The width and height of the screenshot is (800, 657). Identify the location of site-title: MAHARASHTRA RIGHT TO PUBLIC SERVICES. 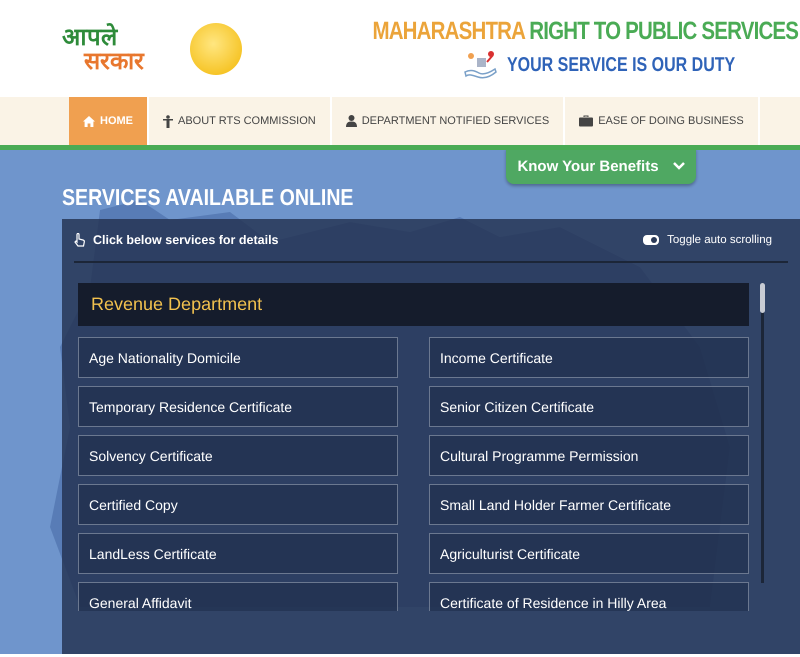
(585, 31).